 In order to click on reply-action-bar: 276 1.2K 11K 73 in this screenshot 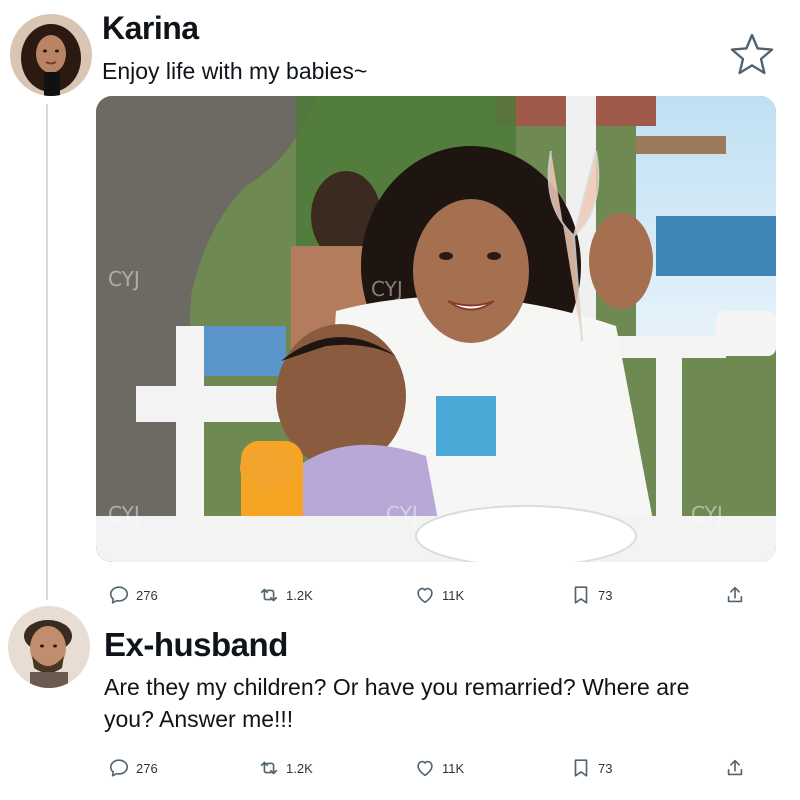, I will do `click(430, 768)`.